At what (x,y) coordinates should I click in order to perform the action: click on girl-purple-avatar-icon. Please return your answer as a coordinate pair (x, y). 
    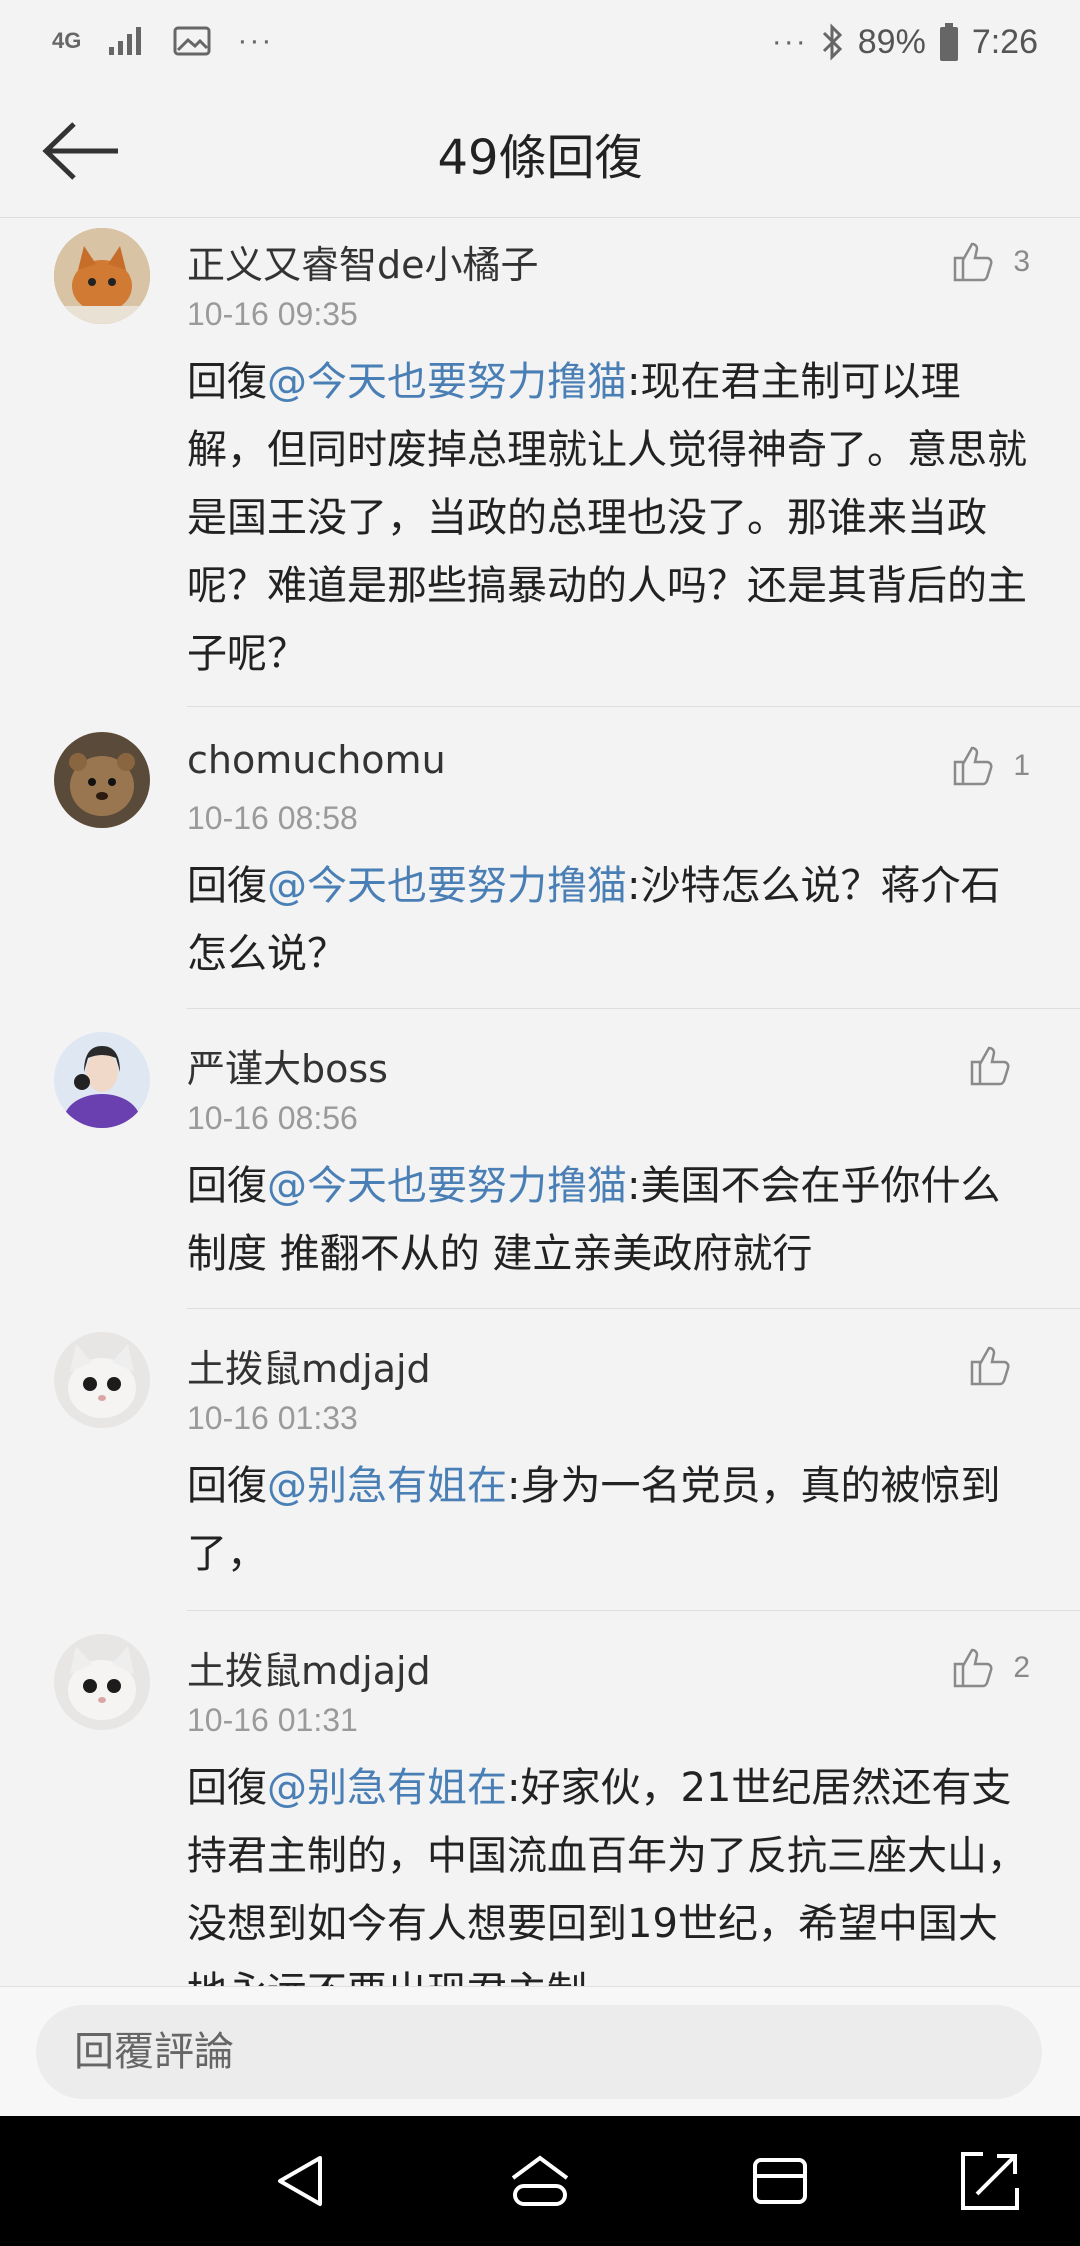
    Looking at the image, I should click on (102, 1080).